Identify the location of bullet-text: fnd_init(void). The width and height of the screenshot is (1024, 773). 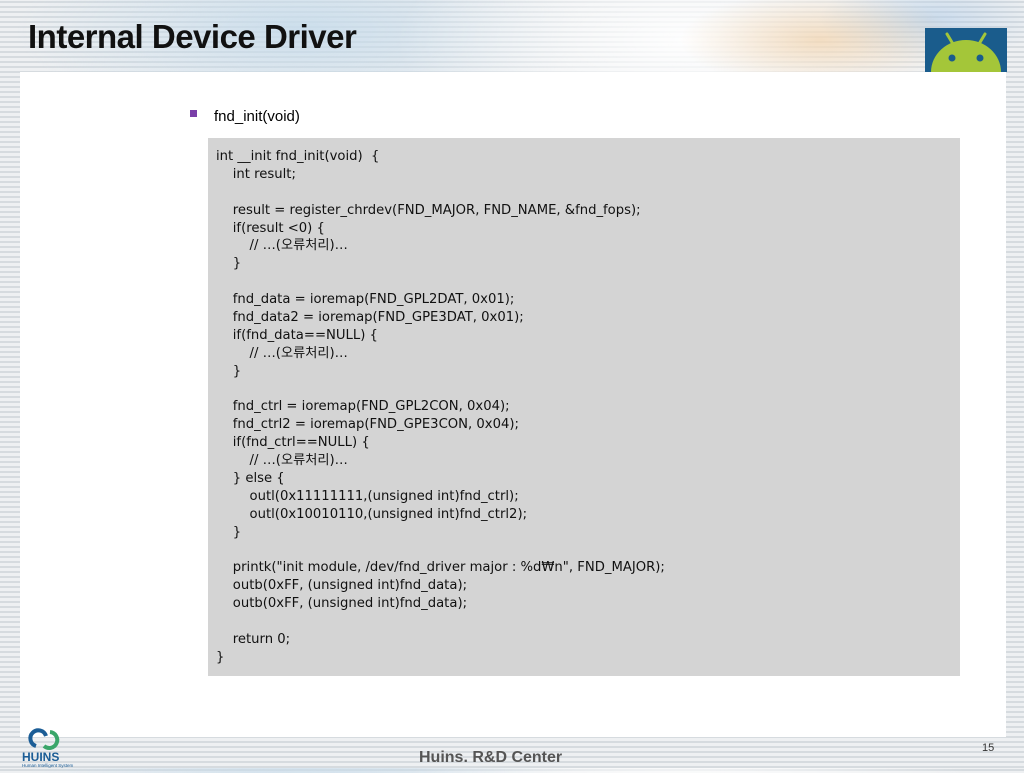
(257, 116).